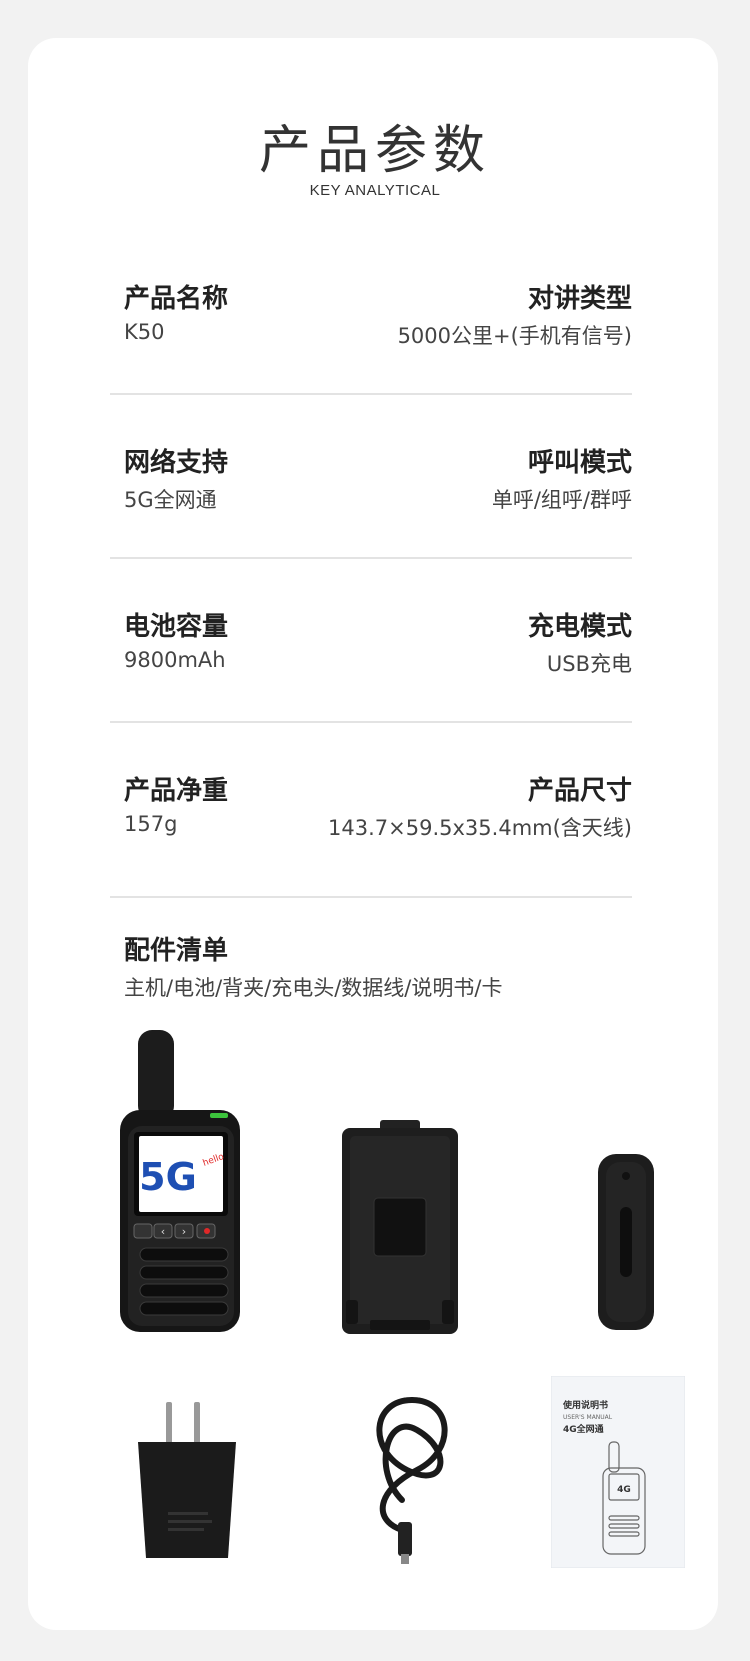 This screenshot has width=750, height=1661. What do you see at coordinates (579, 299) in the screenshot?
I see `spec-label: 对讲类型` at bounding box center [579, 299].